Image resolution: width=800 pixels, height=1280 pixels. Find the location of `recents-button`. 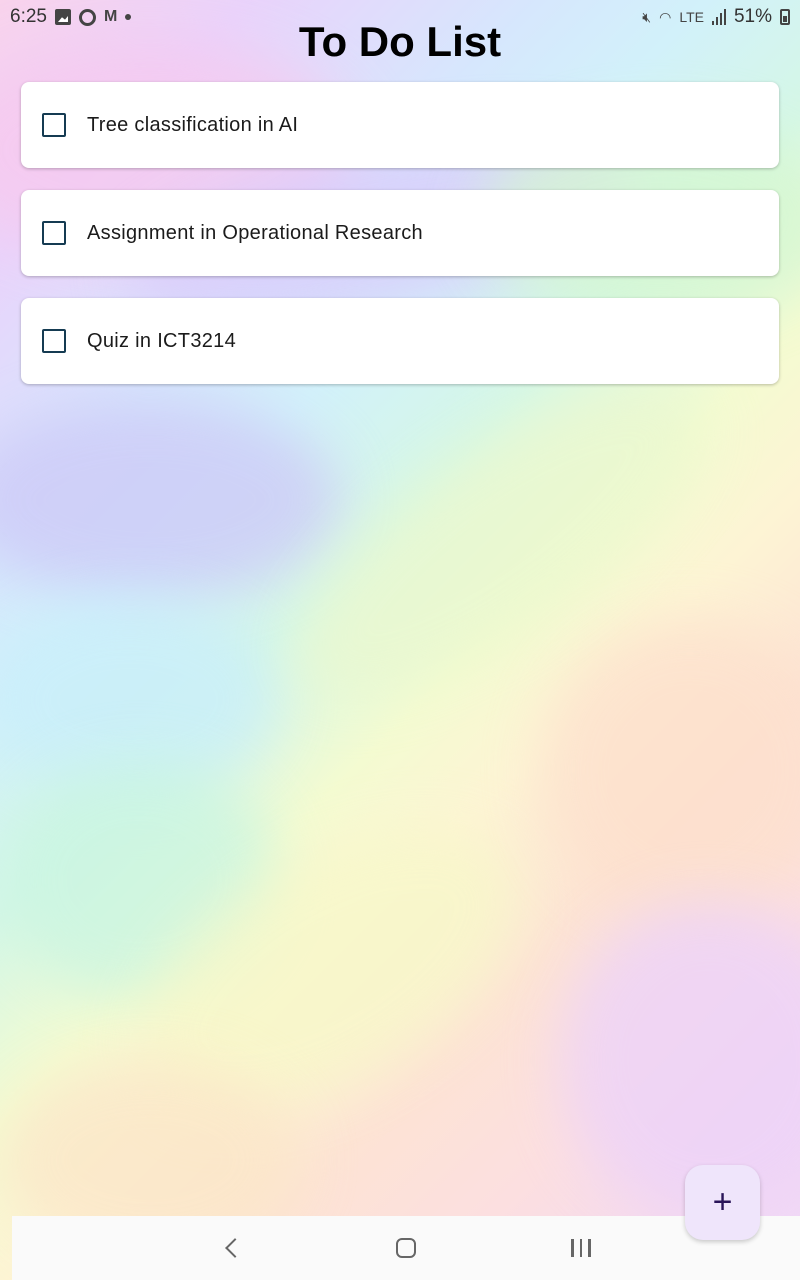

recents-button is located at coordinates (581, 1248).